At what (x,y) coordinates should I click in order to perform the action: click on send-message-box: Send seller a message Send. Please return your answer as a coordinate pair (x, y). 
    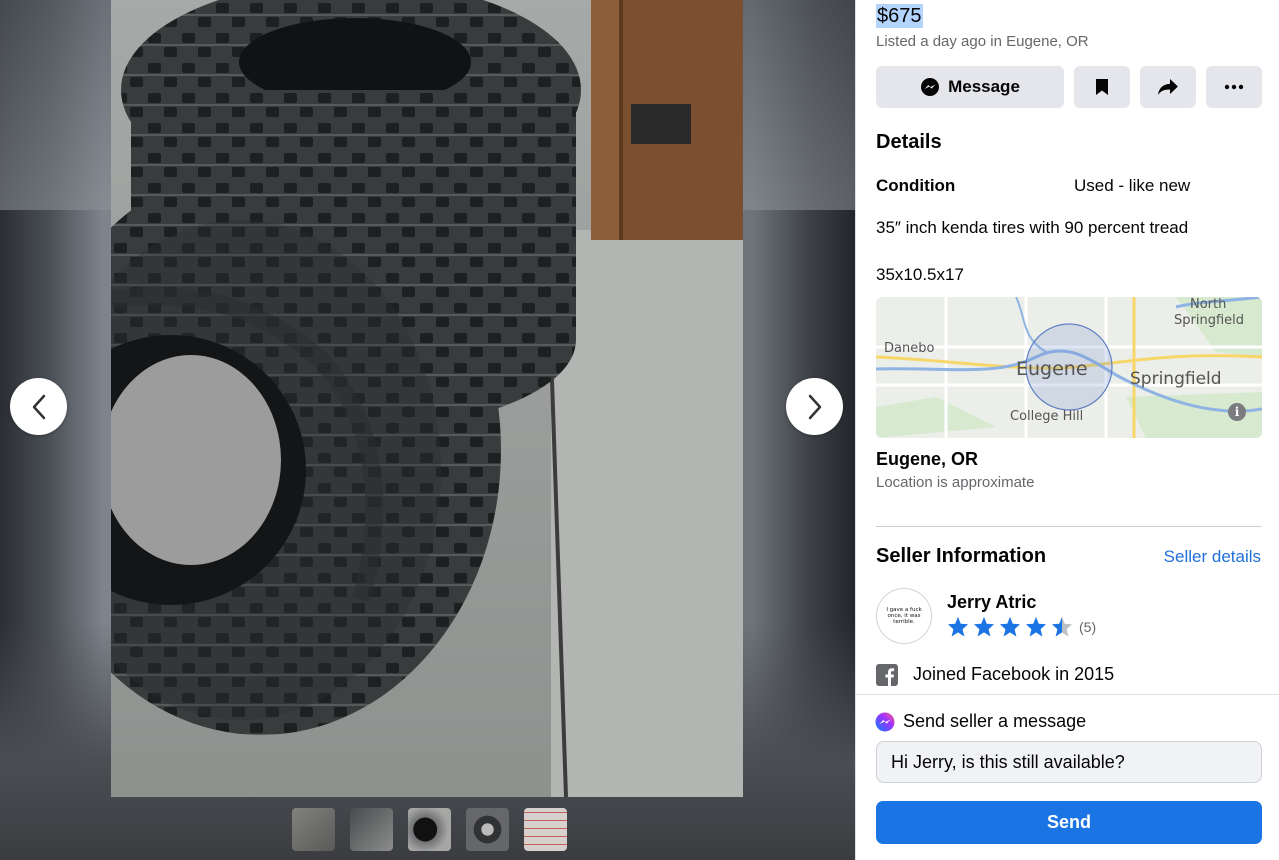
    Looking at the image, I should click on (1067, 777).